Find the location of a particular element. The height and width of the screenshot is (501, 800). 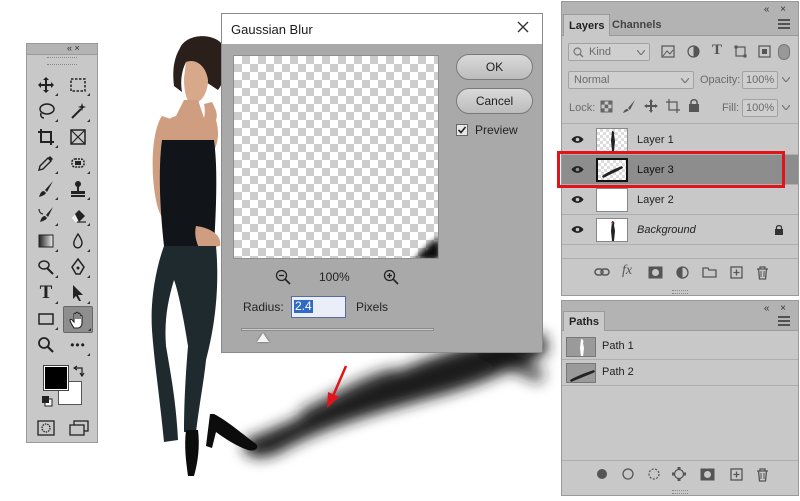

opacity-dropdown-icon is located at coordinates (786, 79).